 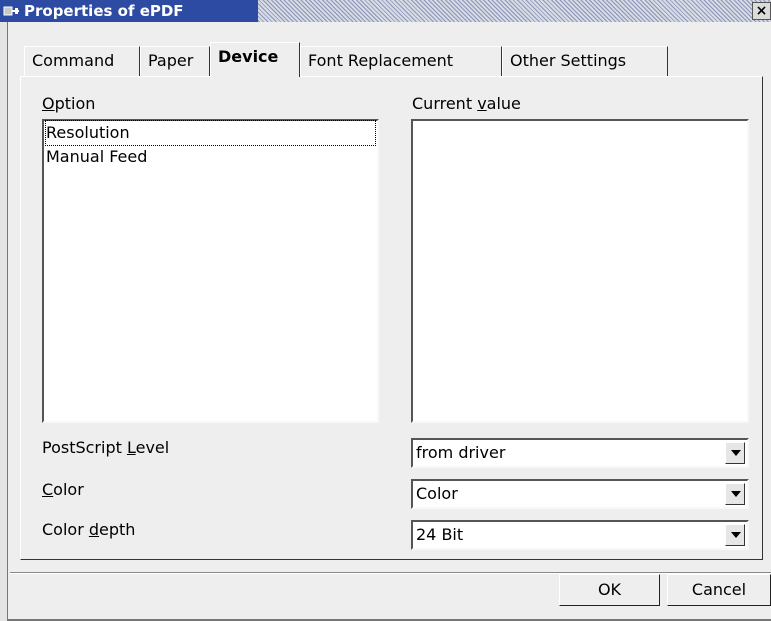 I want to click on tab-paper: Paper, so click(x=175, y=61).